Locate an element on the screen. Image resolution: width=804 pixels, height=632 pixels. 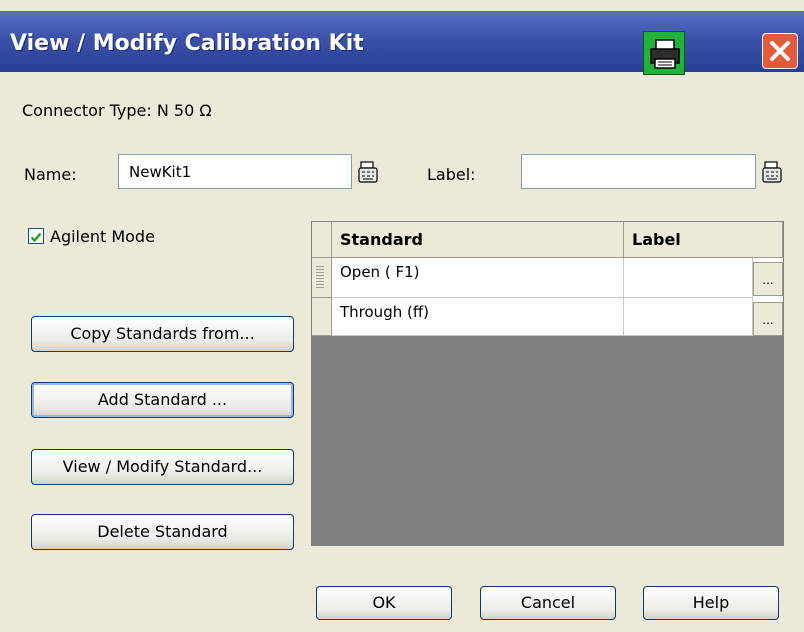
cell-standard-through: Through (ff) is located at coordinates (478, 317).